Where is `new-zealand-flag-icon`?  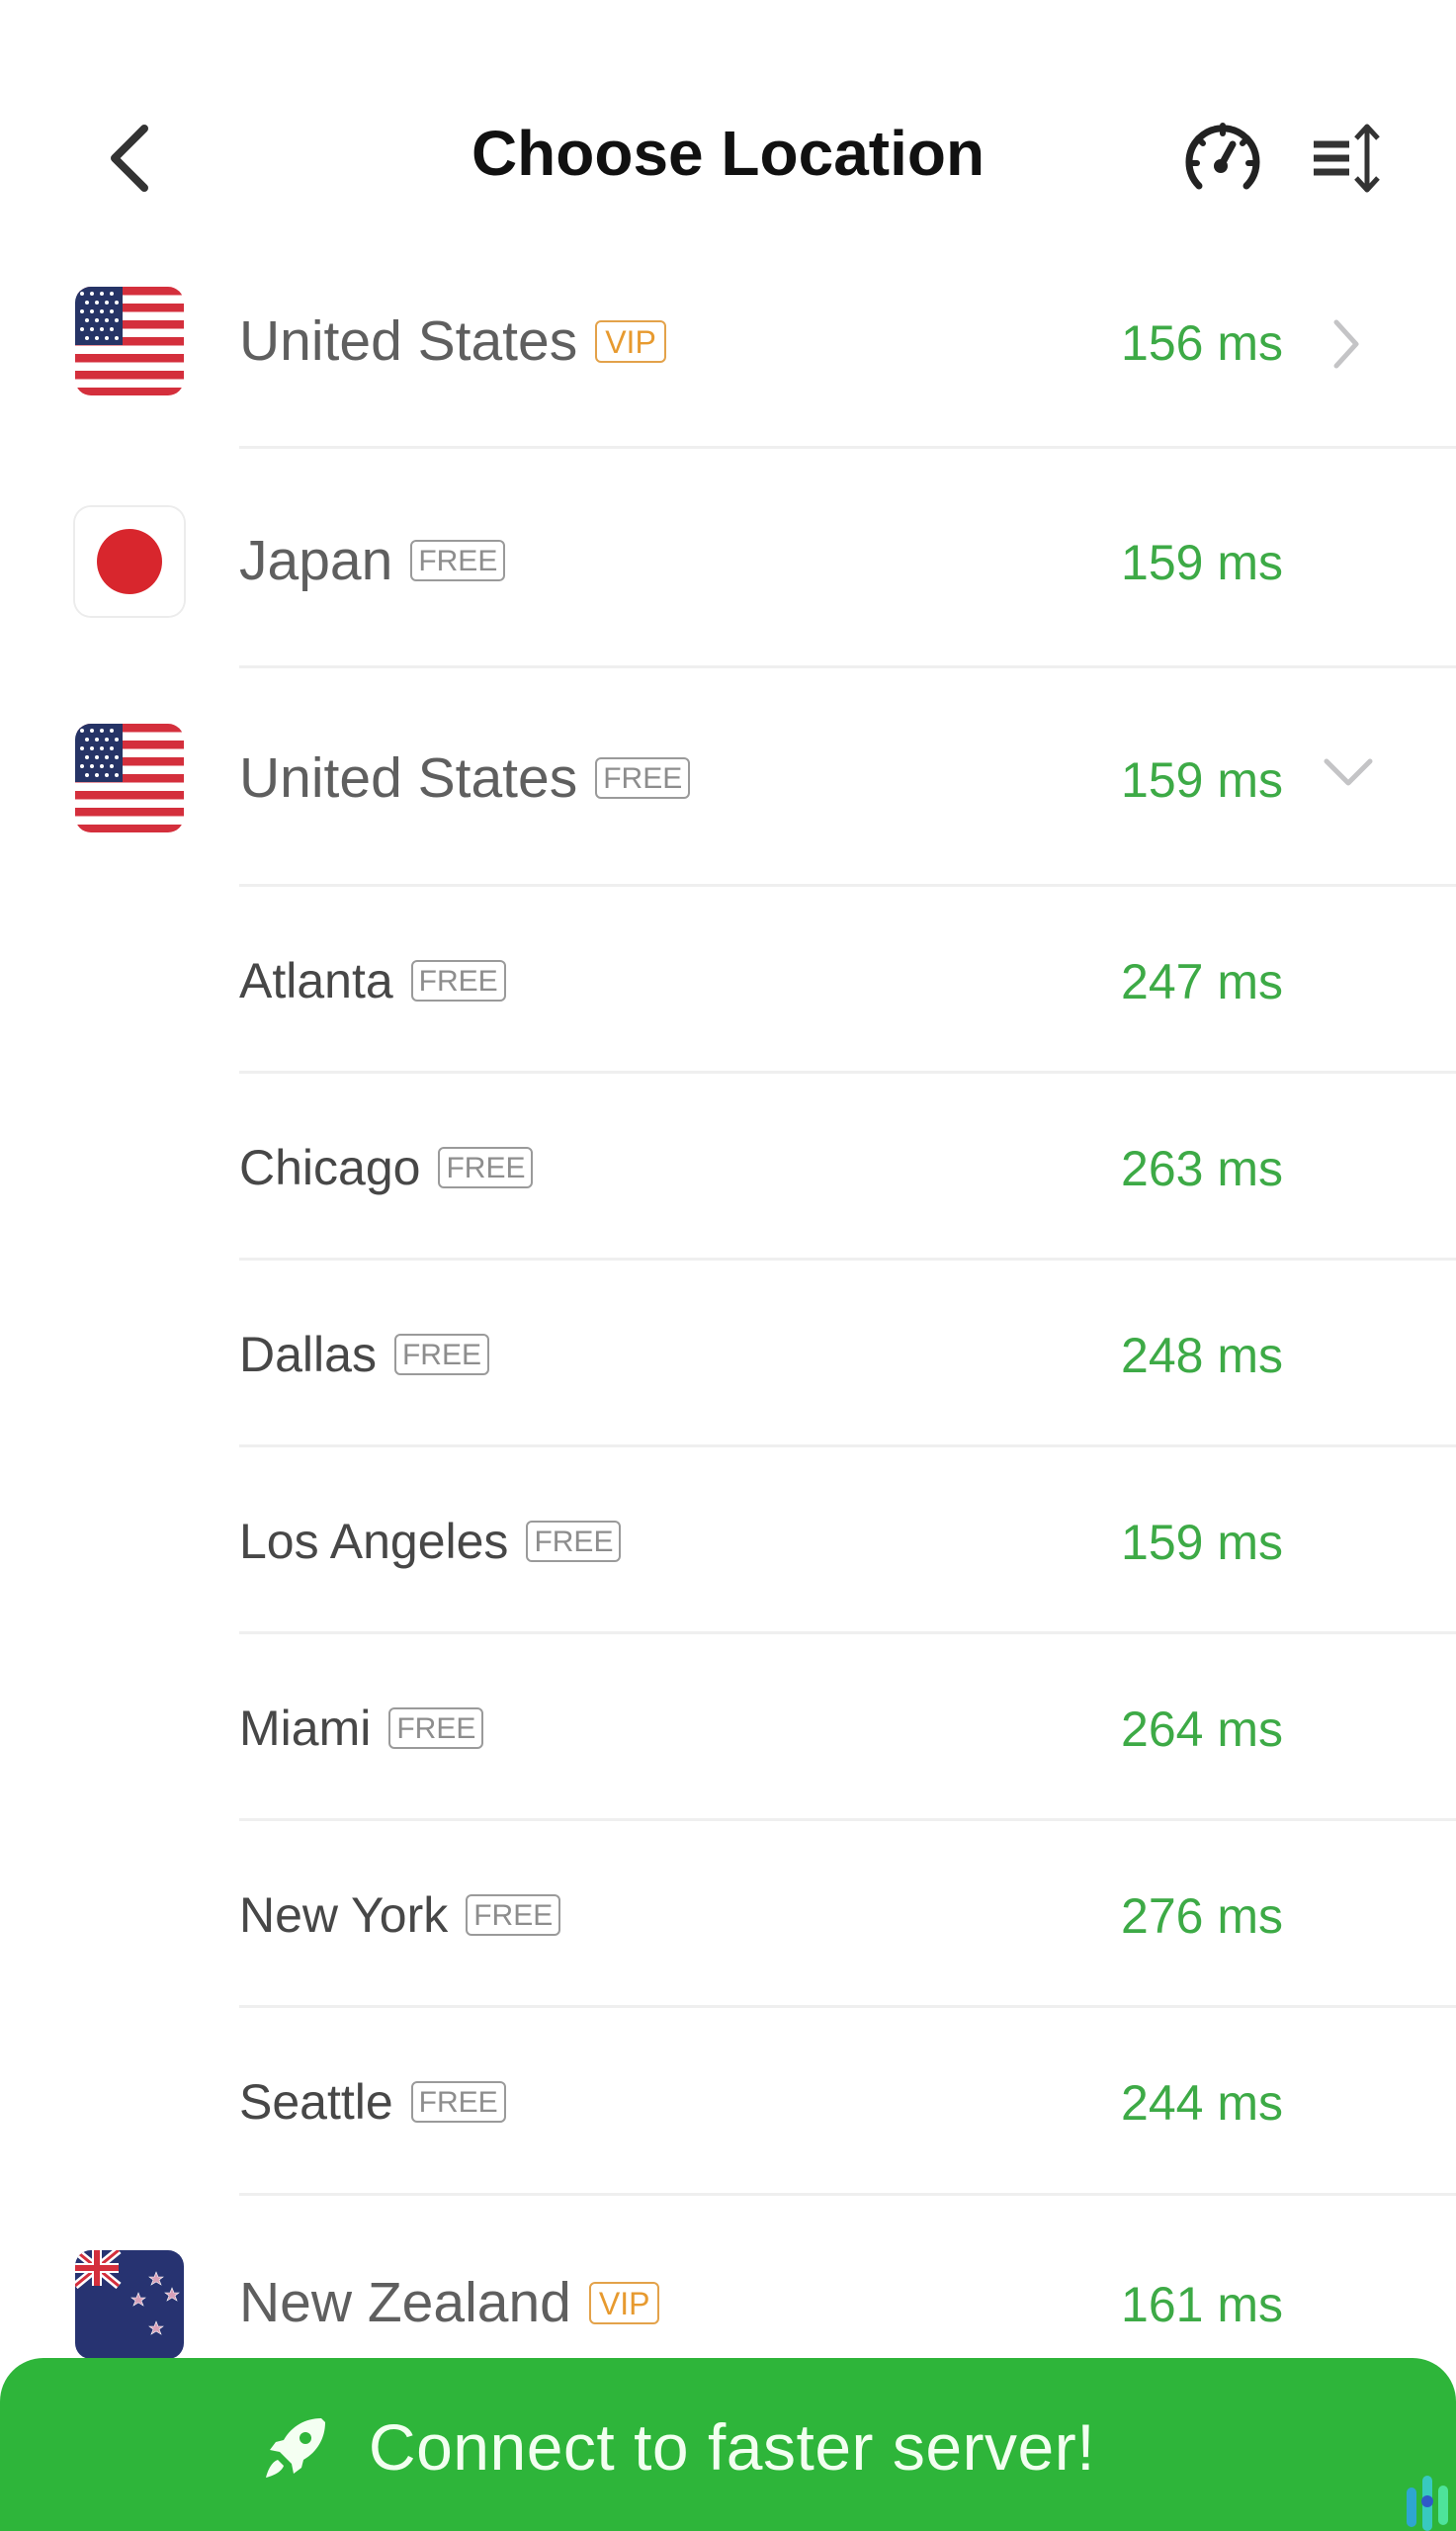 new-zealand-flag-icon is located at coordinates (129, 2304).